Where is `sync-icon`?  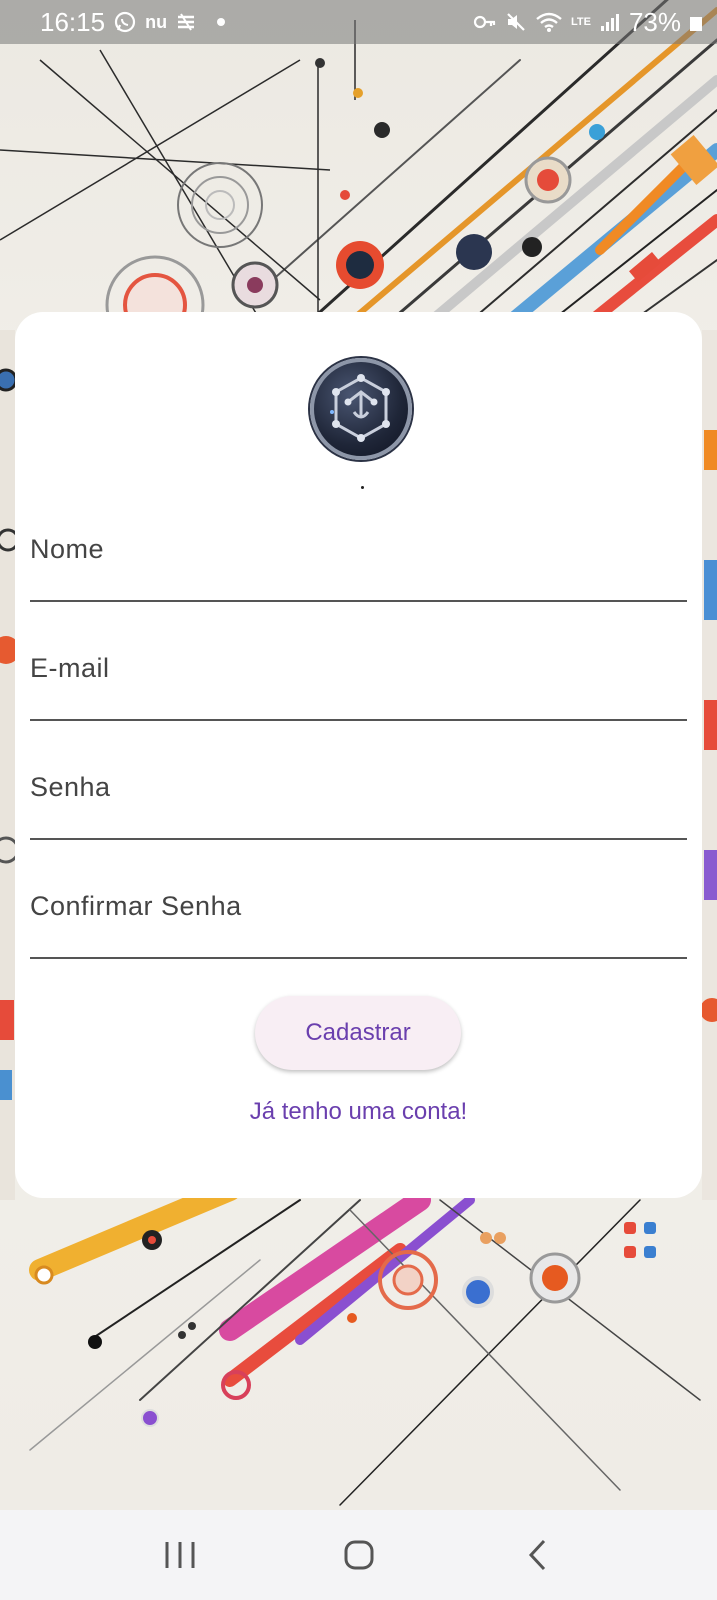 sync-icon is located at coordinates (186, 22).